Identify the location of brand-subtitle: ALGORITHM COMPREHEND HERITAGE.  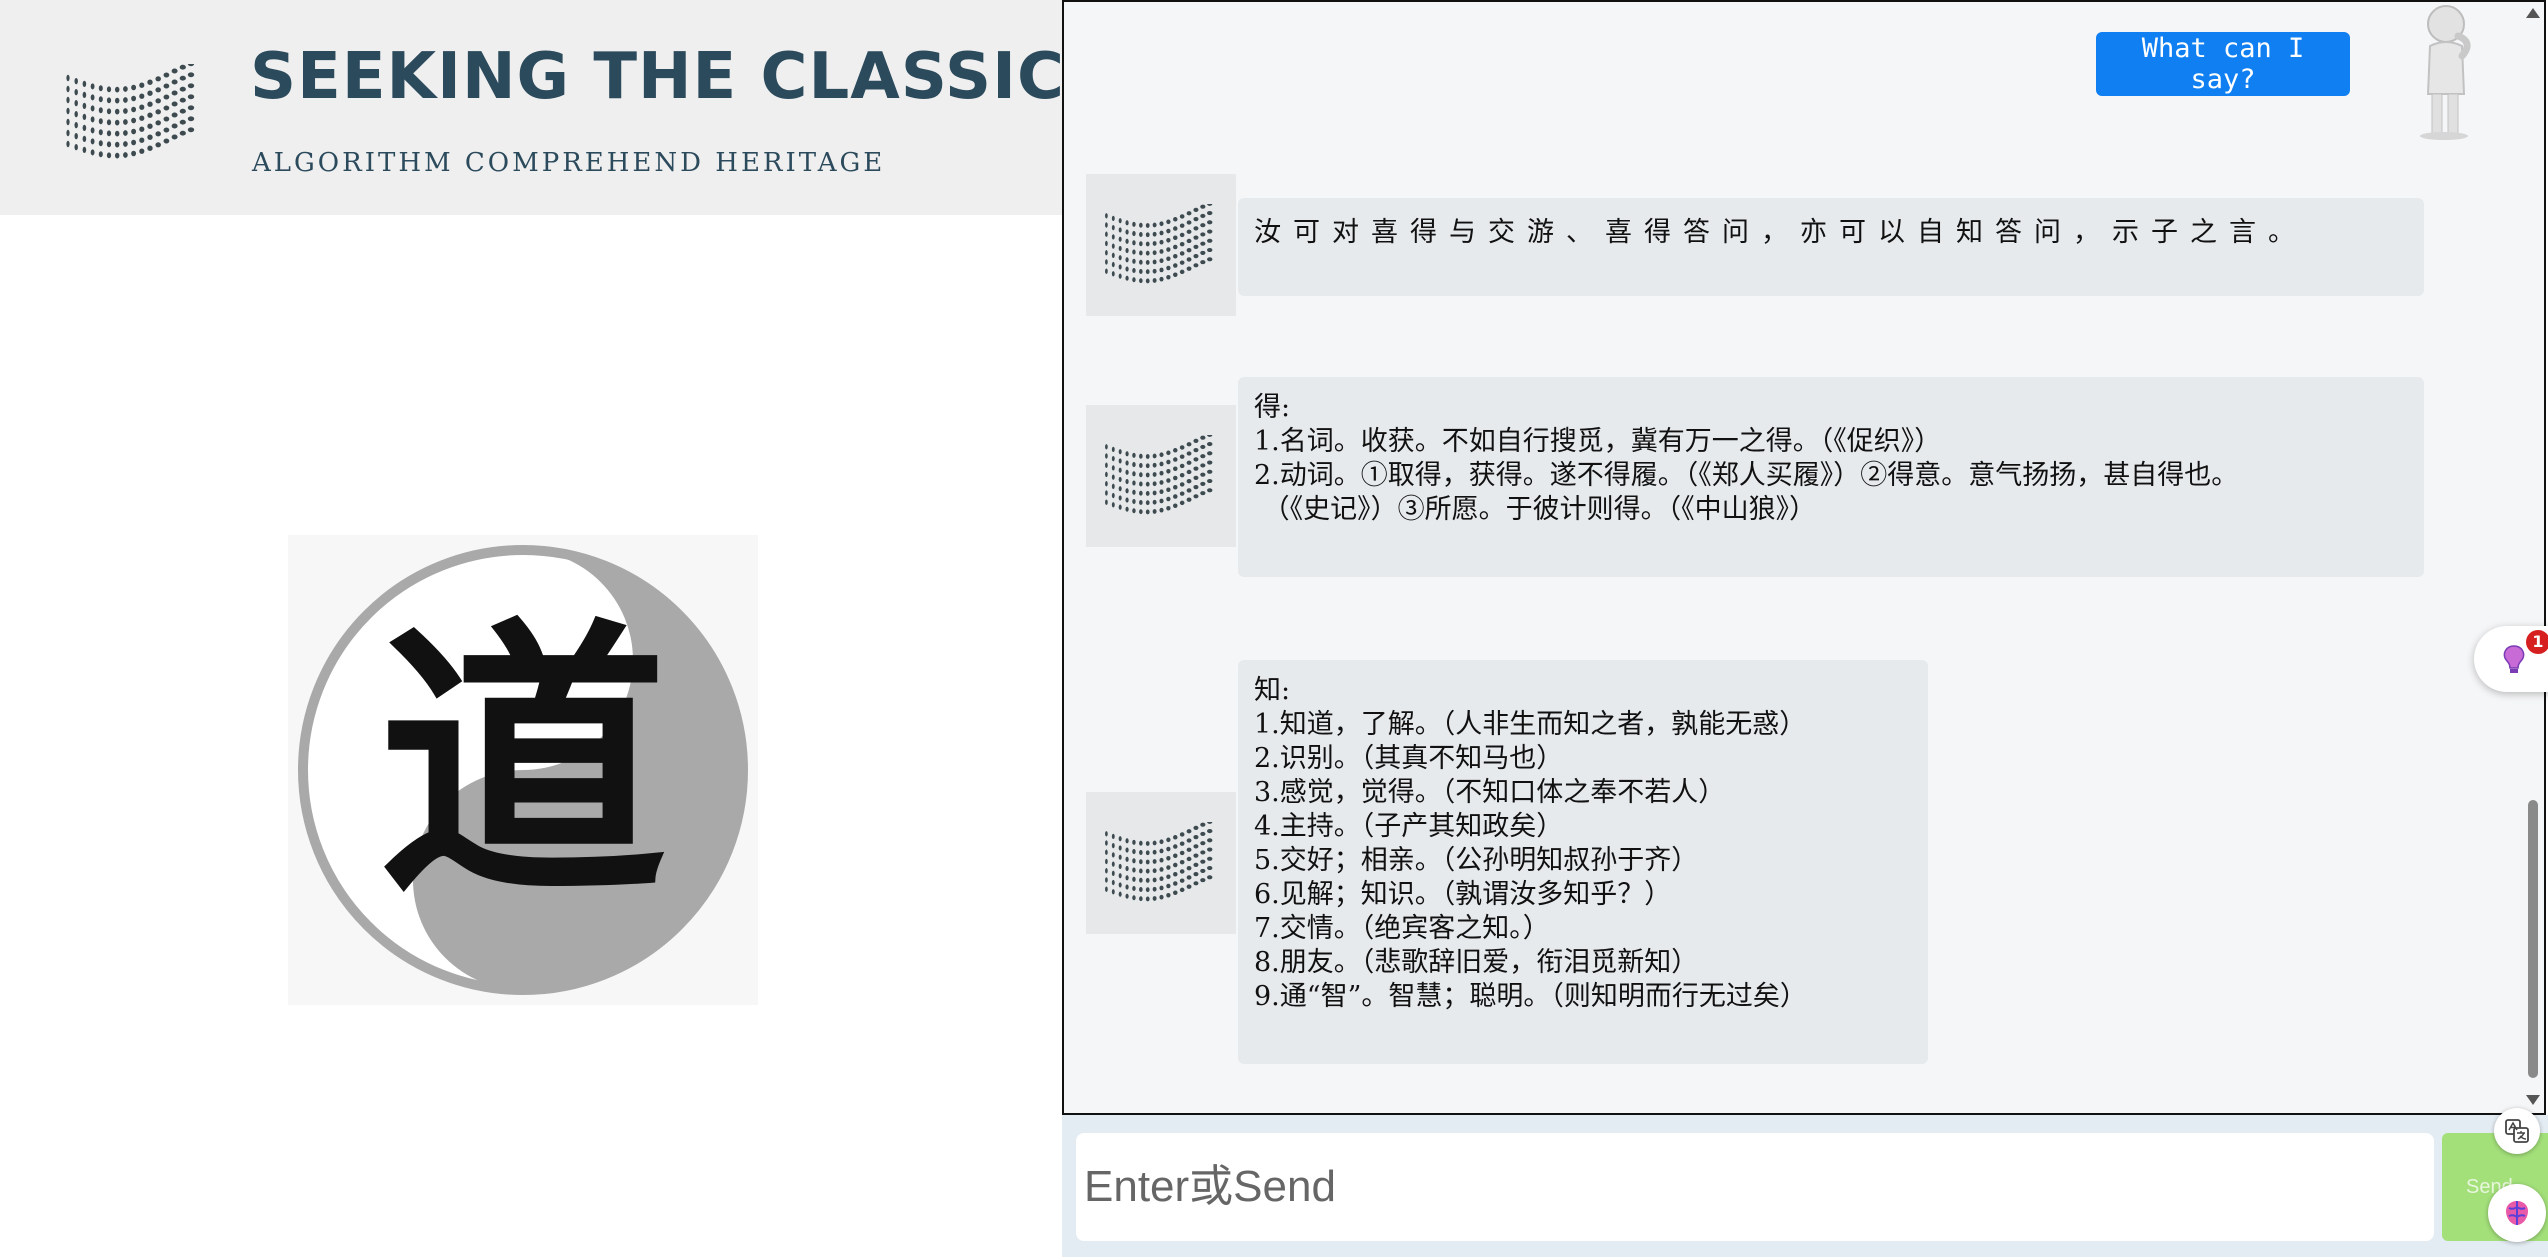
(569, 163).